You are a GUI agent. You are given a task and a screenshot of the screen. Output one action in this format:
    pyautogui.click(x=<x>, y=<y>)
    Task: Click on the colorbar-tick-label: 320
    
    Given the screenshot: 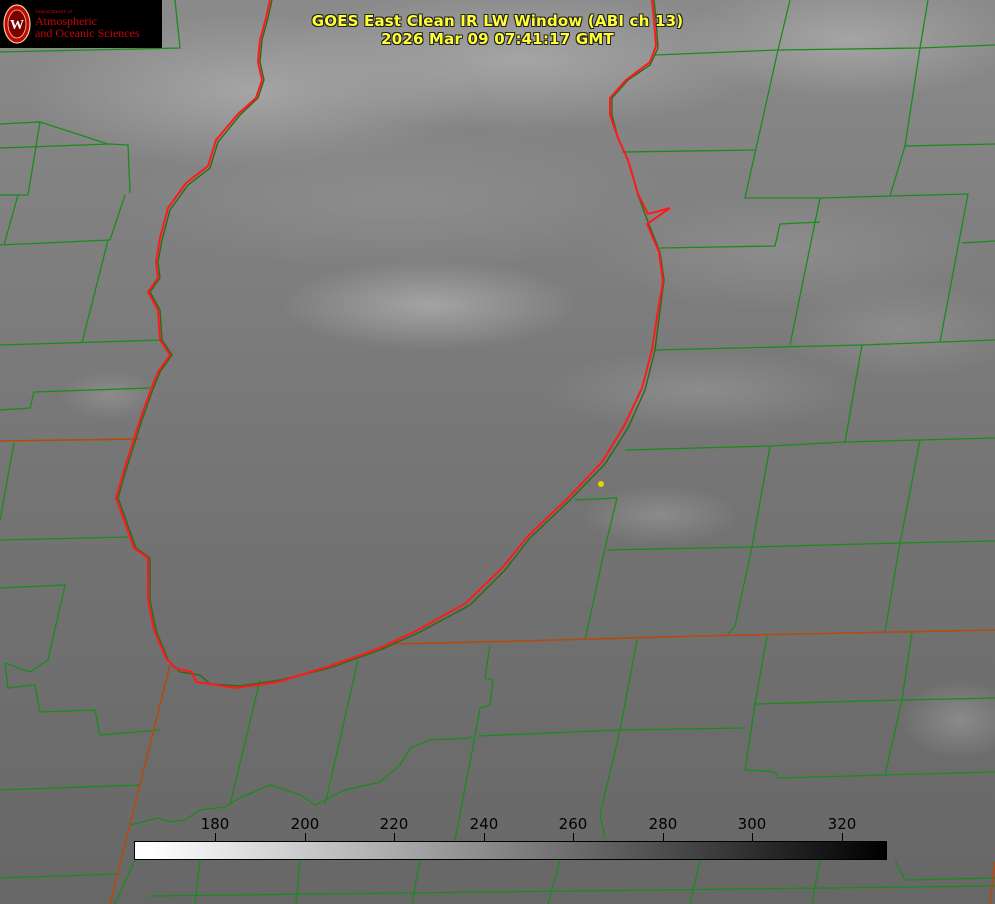 What is the action you would take?
    pyautogui.click(x=842, y=824)
    